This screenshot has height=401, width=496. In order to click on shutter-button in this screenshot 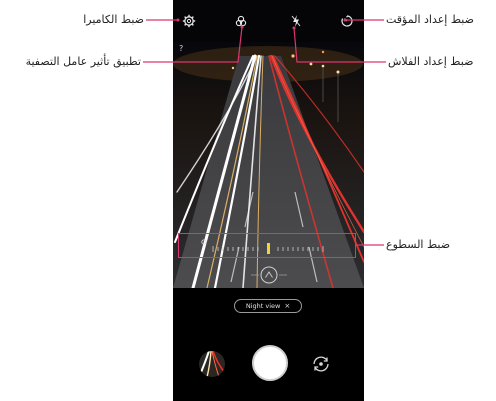, I will do `click(270, 363)`.